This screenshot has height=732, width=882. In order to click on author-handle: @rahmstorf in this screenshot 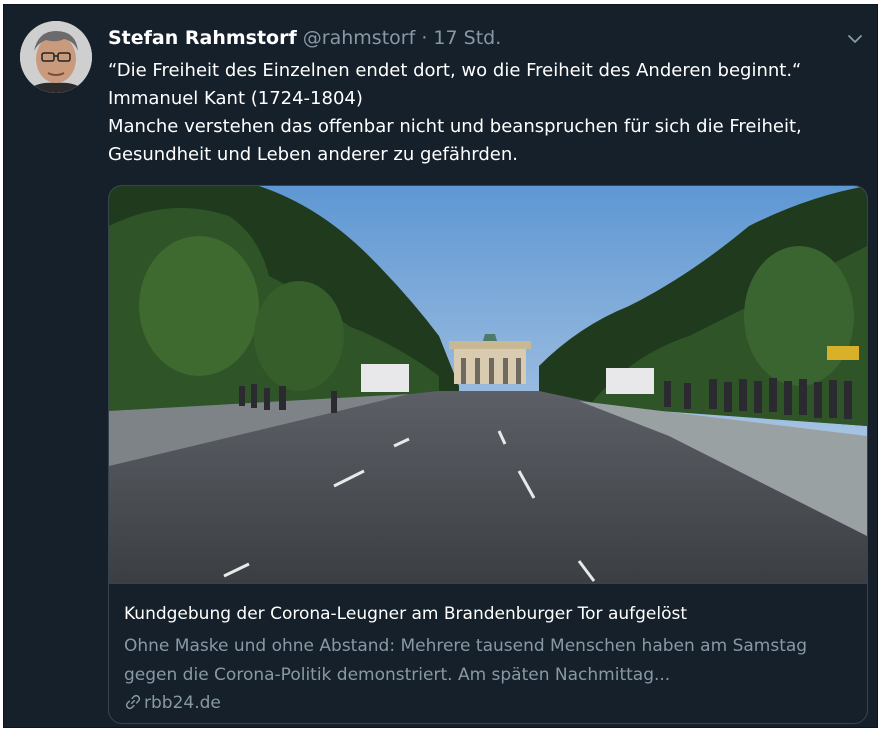, I will do `click(359, 38)`.